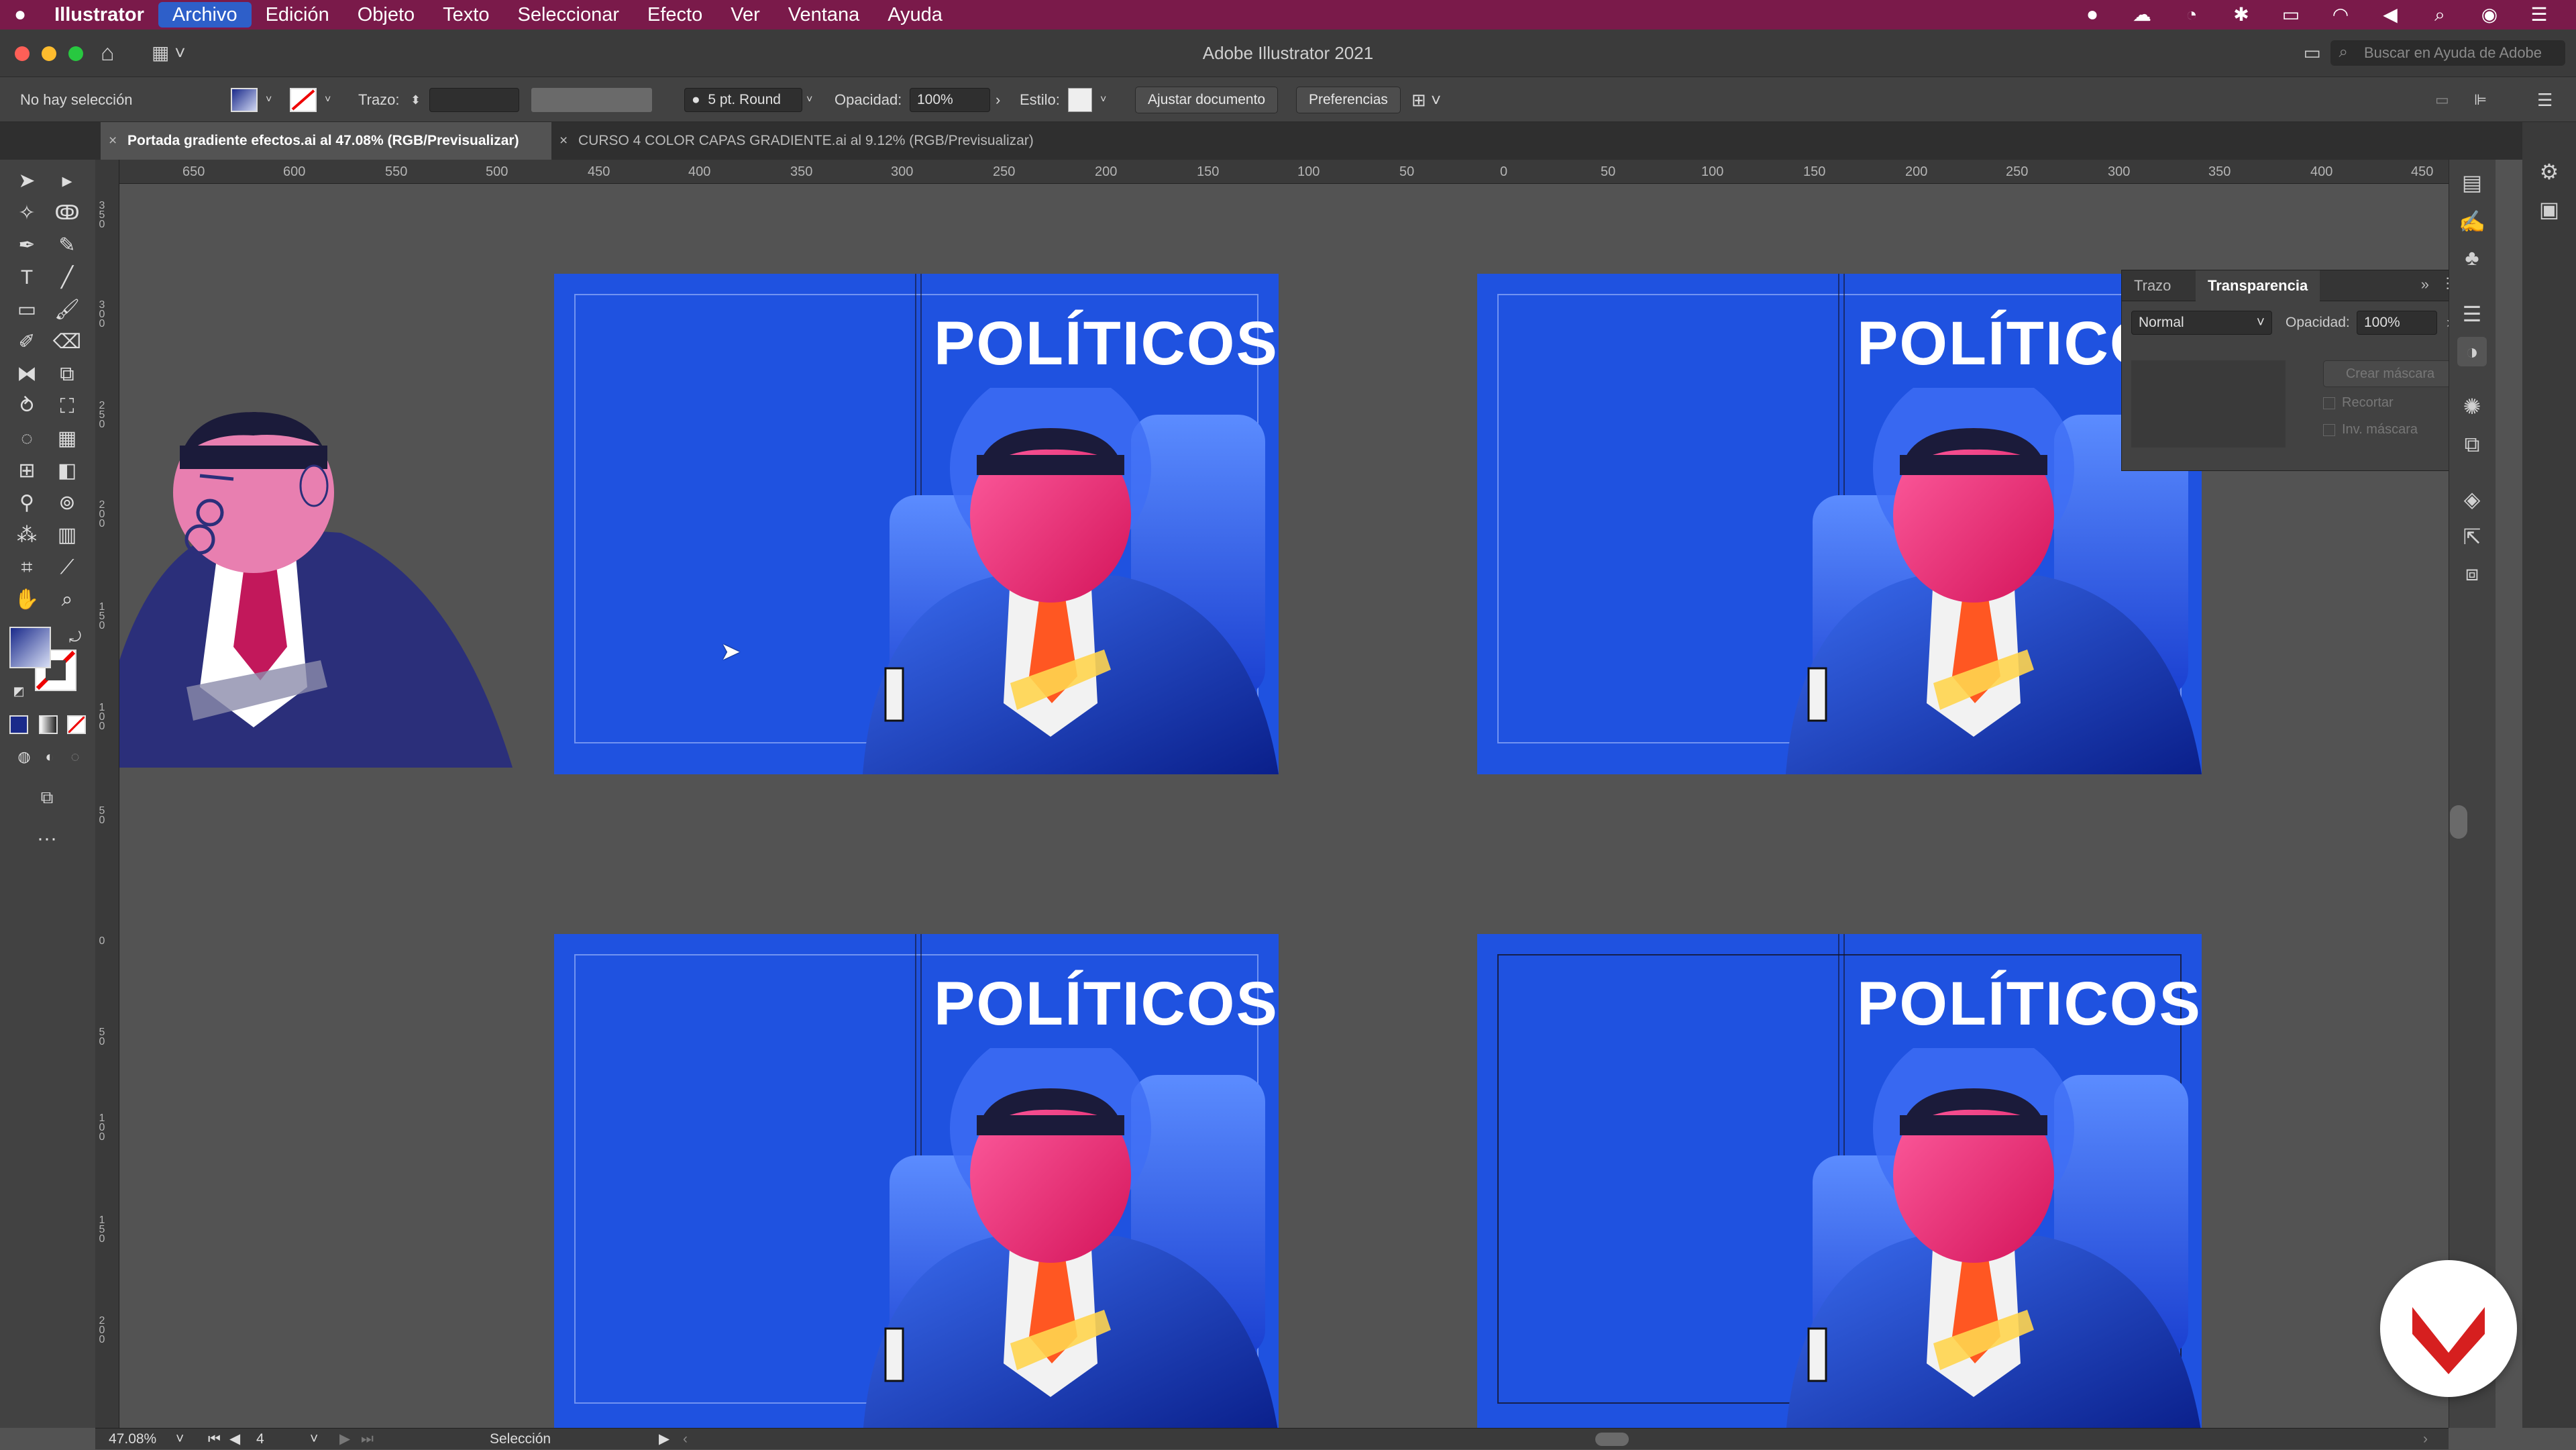 Image resolution: width=2576 pixels, height=1450 pixels. What do you see at coordinates (2370, 429) in the screenshot?
I see `invert-mask-checkbox: Inv. máscara` at bounding box center [2370, 429].